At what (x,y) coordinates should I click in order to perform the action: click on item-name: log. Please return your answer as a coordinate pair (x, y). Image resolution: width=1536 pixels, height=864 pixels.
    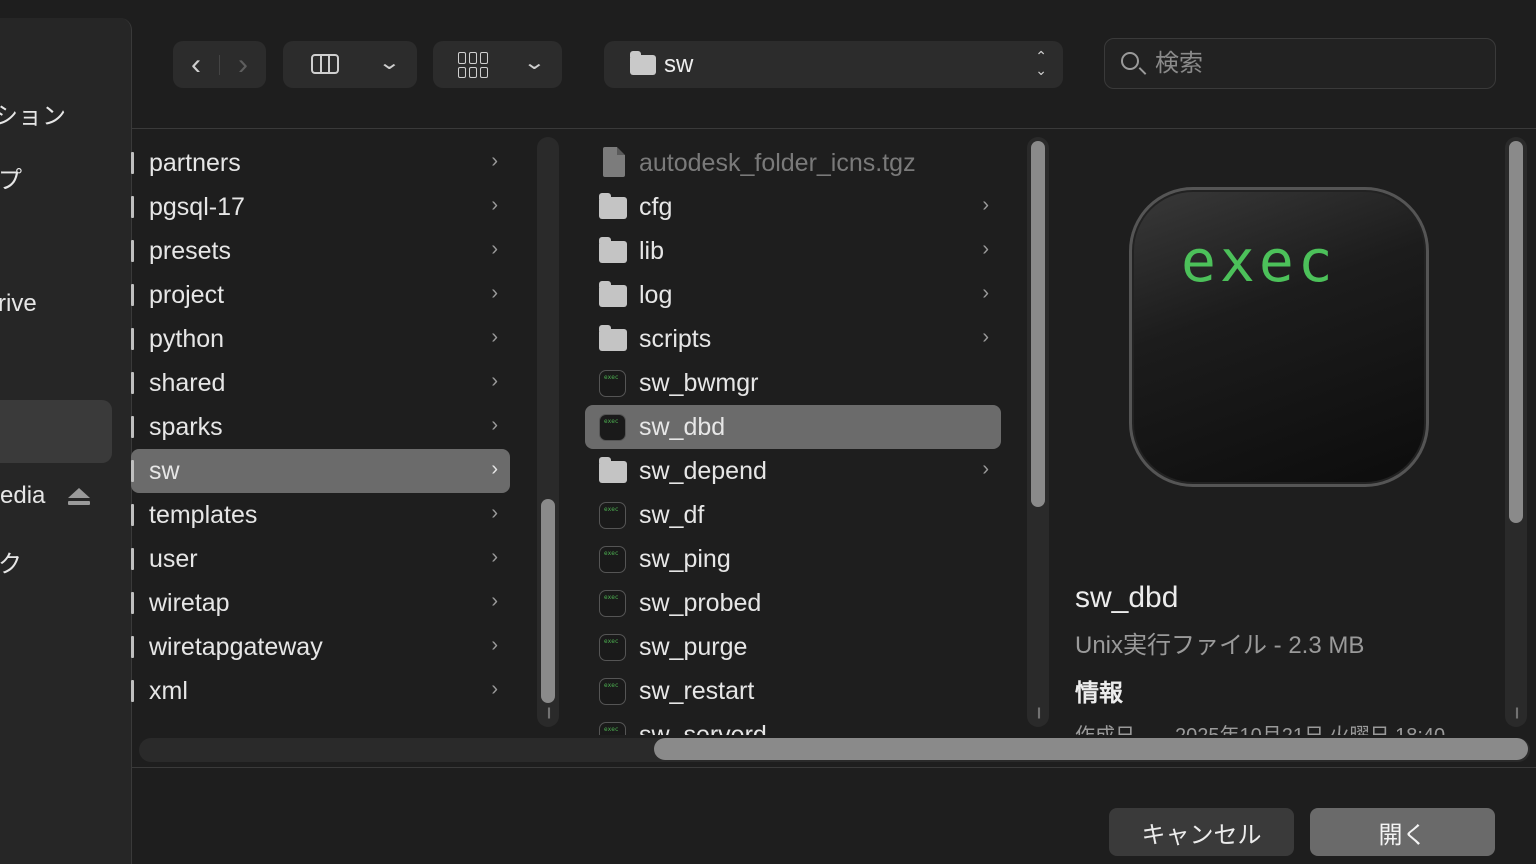
    Looking at the image, I should click on (656, 294).